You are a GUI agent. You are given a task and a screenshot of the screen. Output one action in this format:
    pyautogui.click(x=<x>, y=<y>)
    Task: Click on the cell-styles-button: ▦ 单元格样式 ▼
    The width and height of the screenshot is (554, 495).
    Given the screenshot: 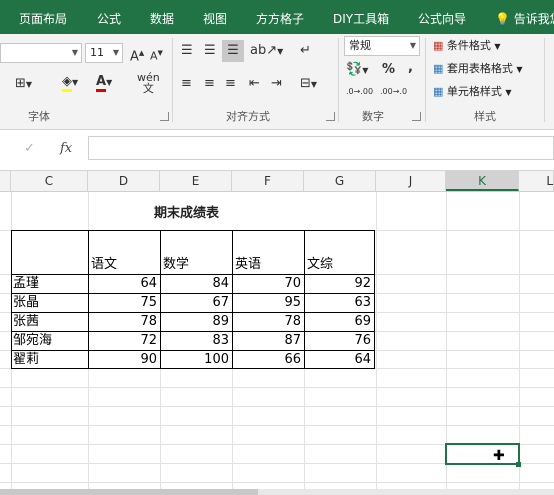 What is the action you would take?
    pyautogui.click(x=472, y=92)
    